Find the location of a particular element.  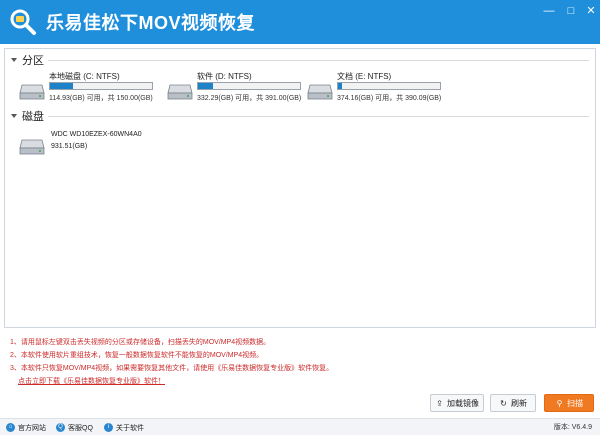

disk-size: 931.51(GB) is located at coordinates (69, 146).